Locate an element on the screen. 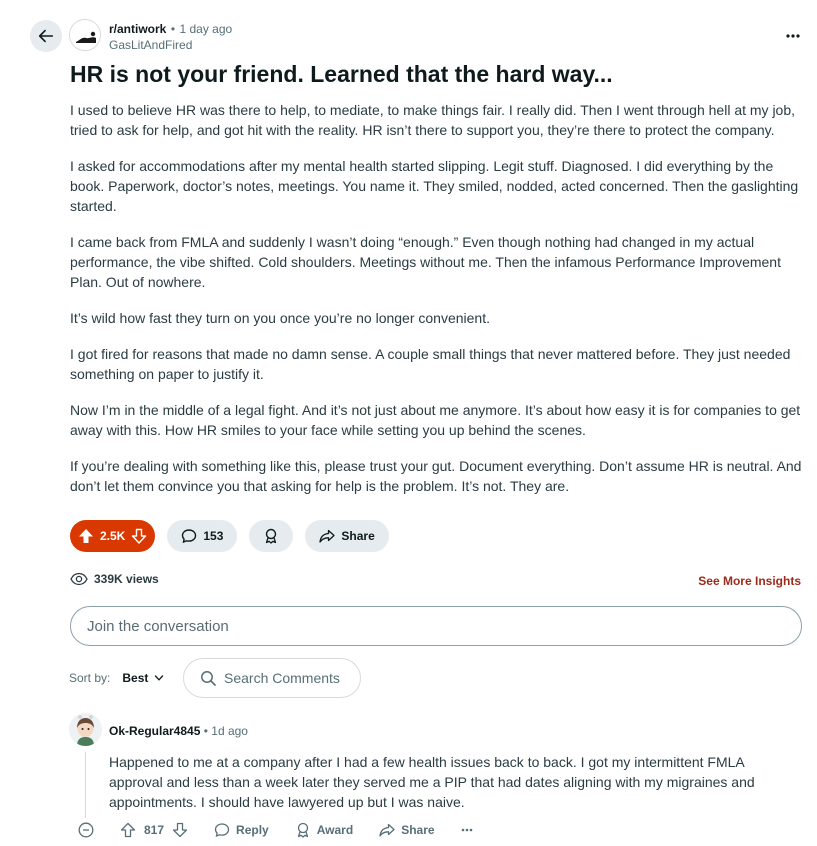 This screenshot has height=846, width=817. post-action-bar: 2.5K 153 Share is located at coordinates (229, 536).